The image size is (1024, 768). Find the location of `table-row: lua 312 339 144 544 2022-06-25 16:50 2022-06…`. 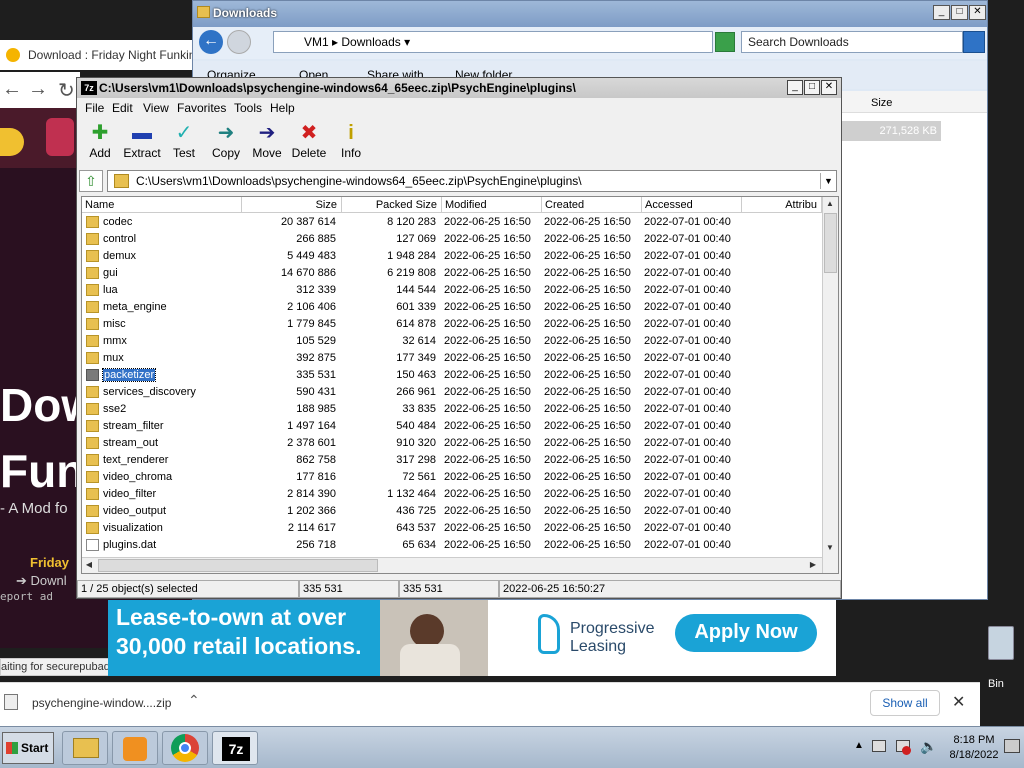

table-row: lua 312 339 144 544 2022-06-25 16:50 2022-06… is located at coordinates (452, 290).